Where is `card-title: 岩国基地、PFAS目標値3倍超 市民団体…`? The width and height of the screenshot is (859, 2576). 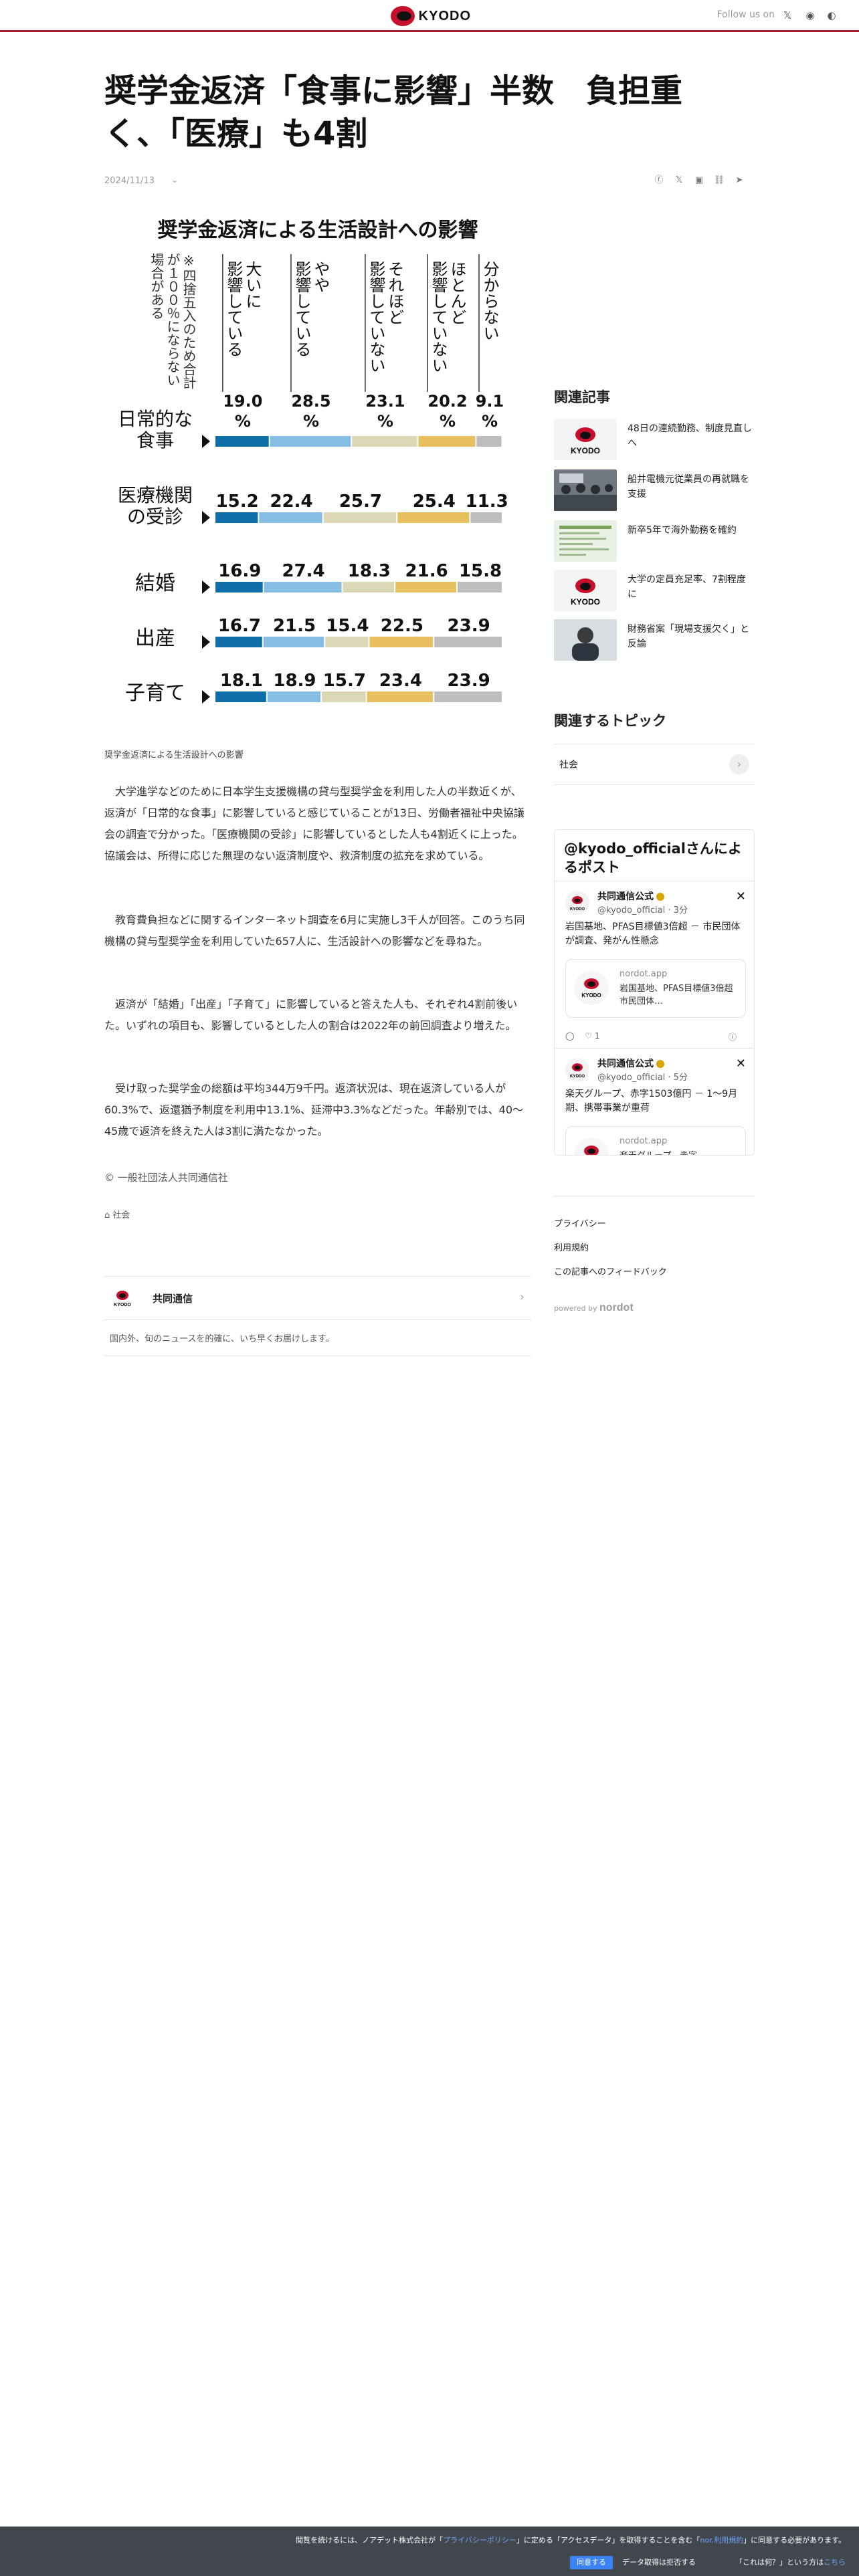
card-title: 岩国基地、PFAS目標値3倍超 市民団体… is located at coordinates (680, 995).